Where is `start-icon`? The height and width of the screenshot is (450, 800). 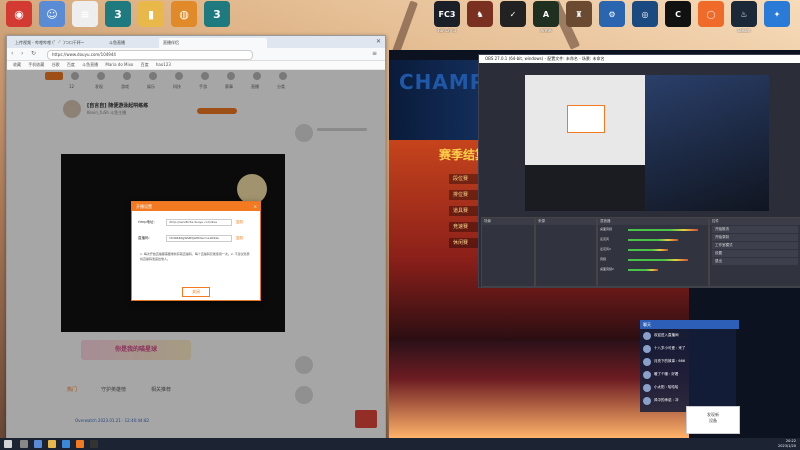
start-icon is located at coordinates (8, 444).